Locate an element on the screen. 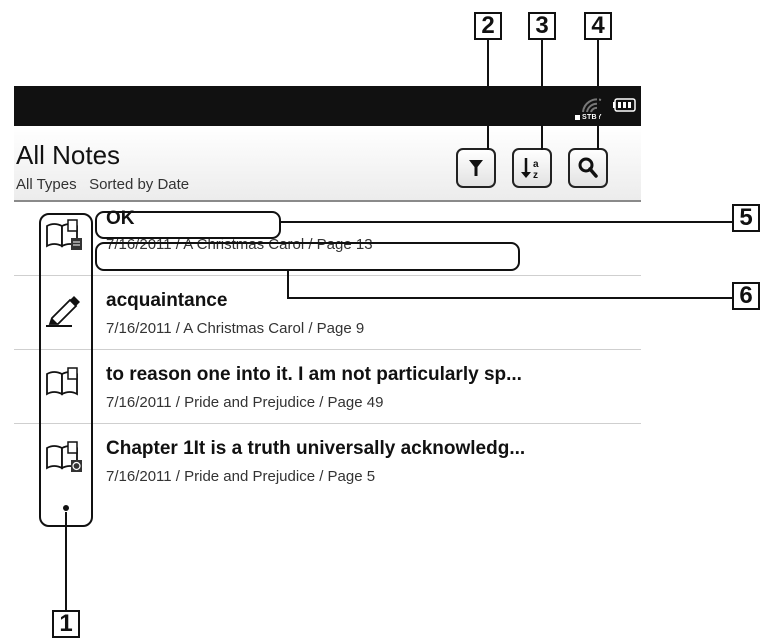  search-button is located at coordinates (588, 168).